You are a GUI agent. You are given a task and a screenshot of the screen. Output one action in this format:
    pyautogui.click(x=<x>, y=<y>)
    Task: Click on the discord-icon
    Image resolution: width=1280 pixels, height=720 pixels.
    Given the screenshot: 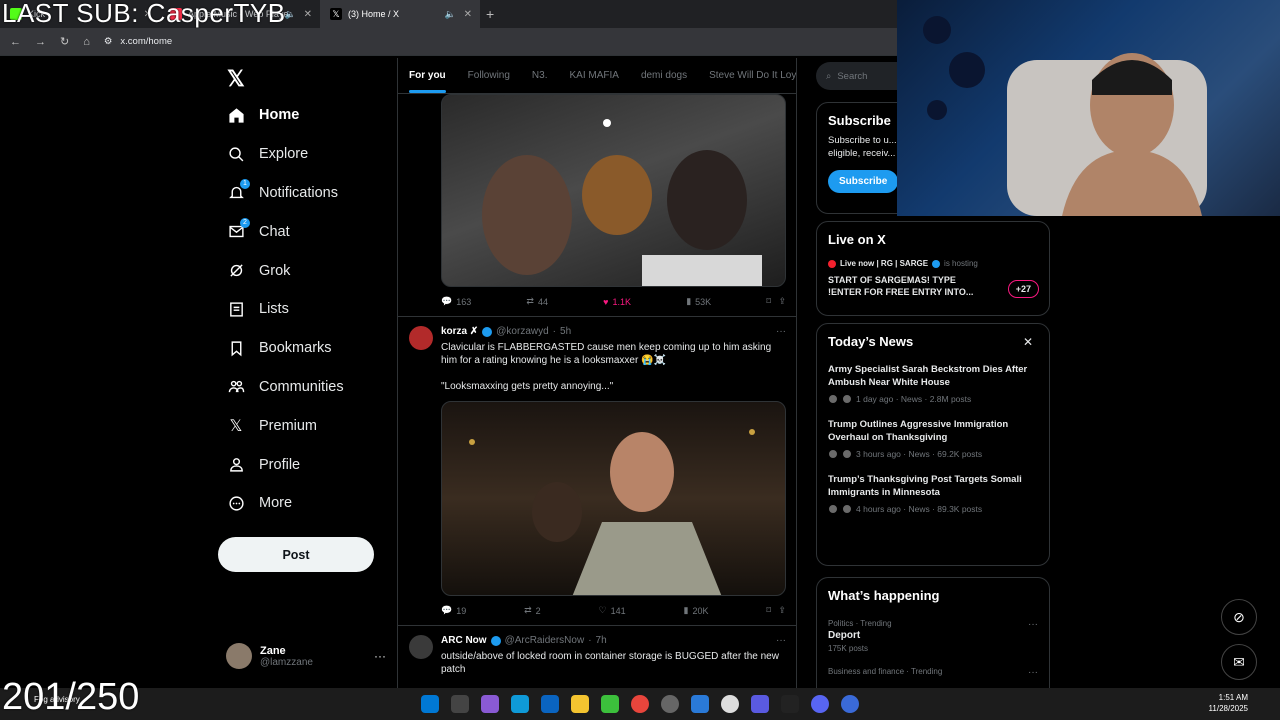 What is the action you would take?
    pyautogui.click(x=820, y=704)
    